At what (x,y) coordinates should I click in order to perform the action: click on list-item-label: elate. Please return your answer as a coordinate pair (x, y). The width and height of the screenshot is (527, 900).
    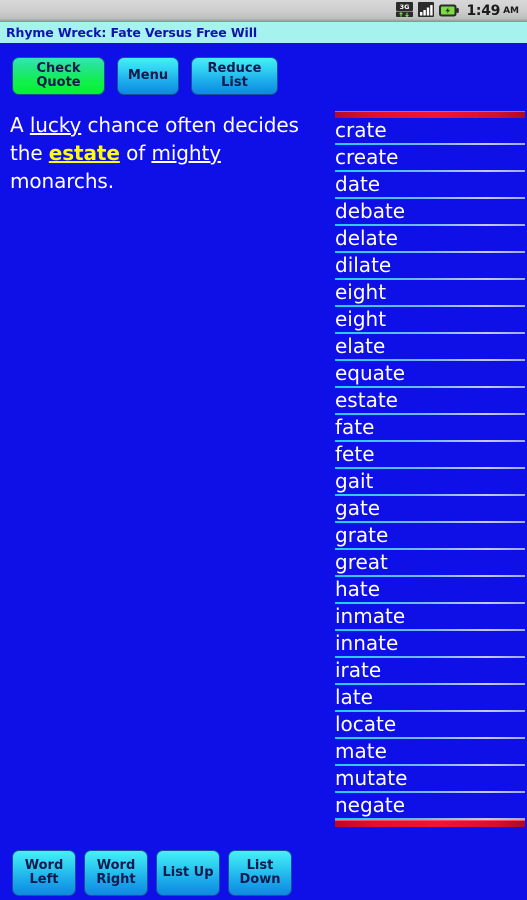
    Looking at the image, I should click on (360, 346).